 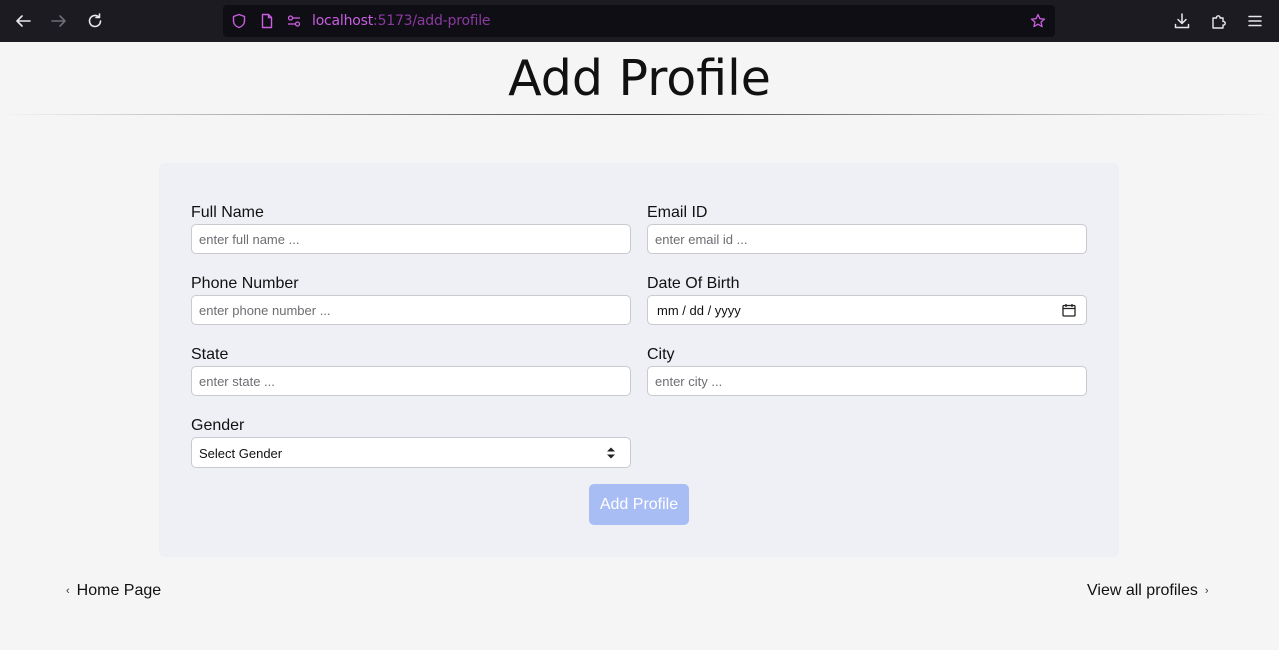 I want to click on calendar-icon, so click(x=1069, y=310).